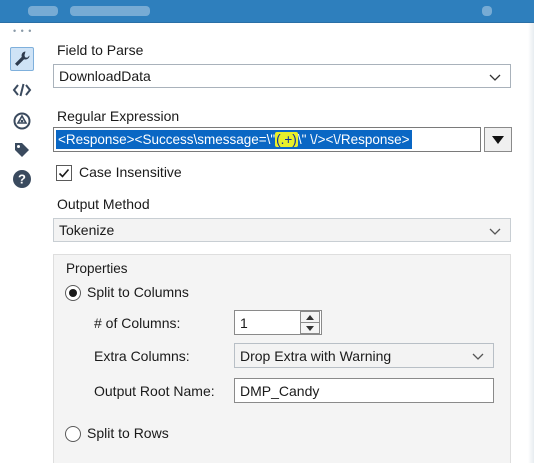 This screenshot has height=463, width=534. I want to click on split-to-rows-label: Split to Rows, so click(128, 433).